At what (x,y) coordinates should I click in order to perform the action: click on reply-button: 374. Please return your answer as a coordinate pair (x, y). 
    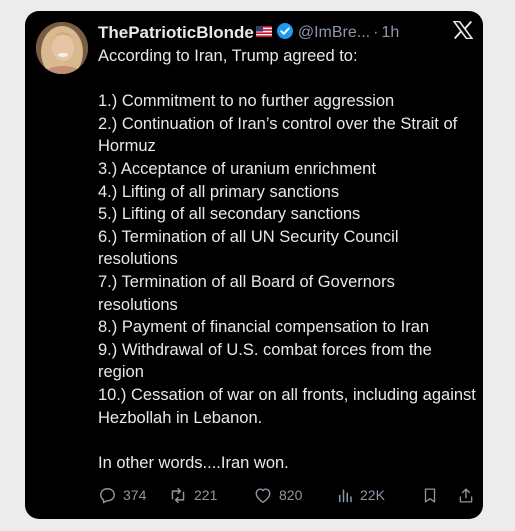
    Looking at the image, I should click on (133, 495).